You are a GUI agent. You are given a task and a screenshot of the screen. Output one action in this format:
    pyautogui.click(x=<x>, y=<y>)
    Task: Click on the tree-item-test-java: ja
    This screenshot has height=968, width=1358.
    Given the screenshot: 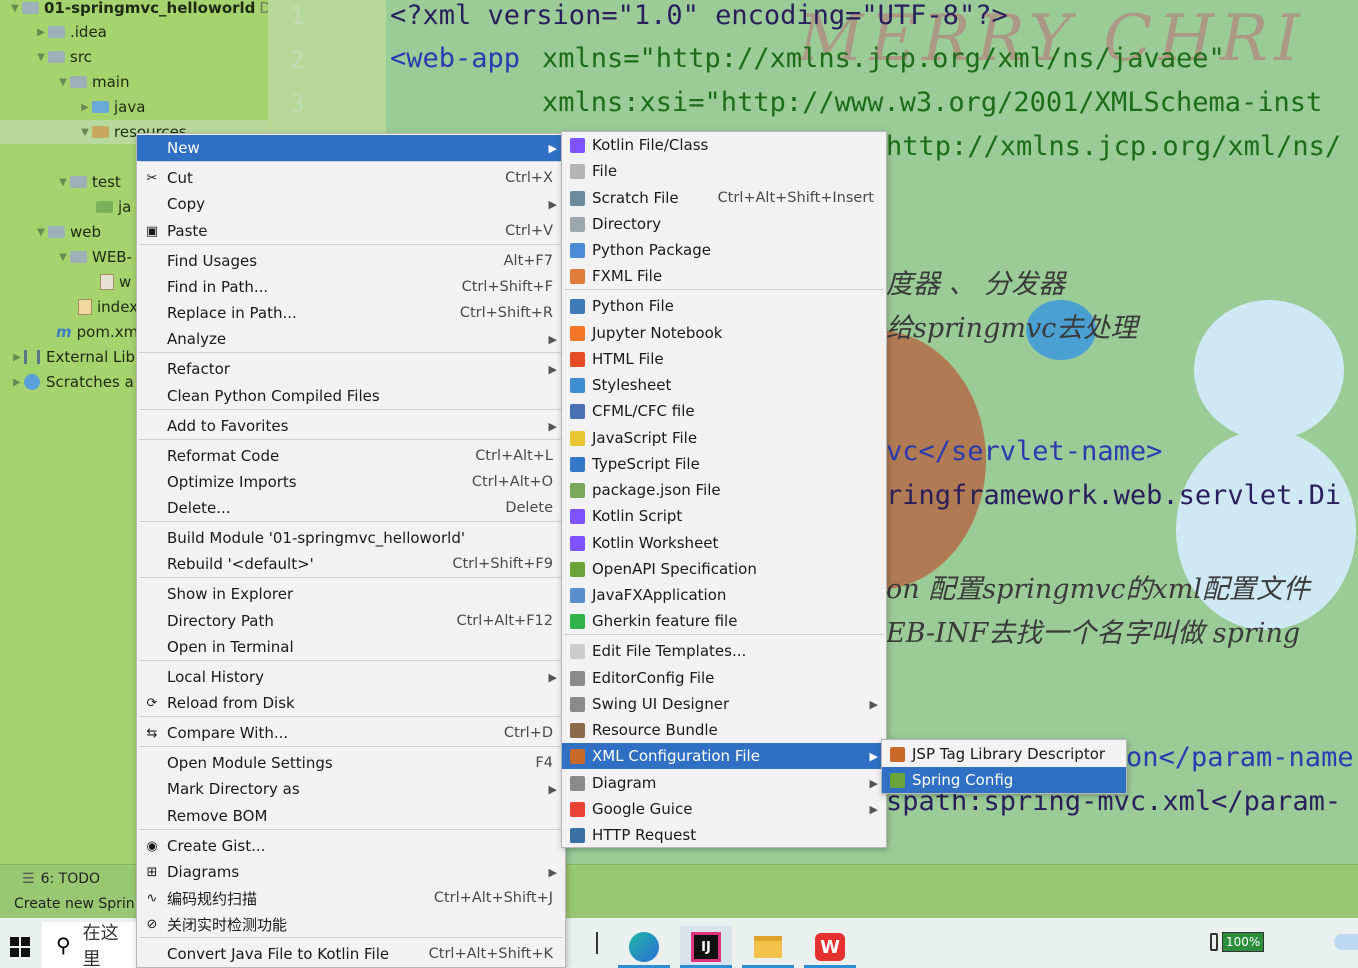 What is the action you would take?
    pyautogui.click(x=113, y=207)
    